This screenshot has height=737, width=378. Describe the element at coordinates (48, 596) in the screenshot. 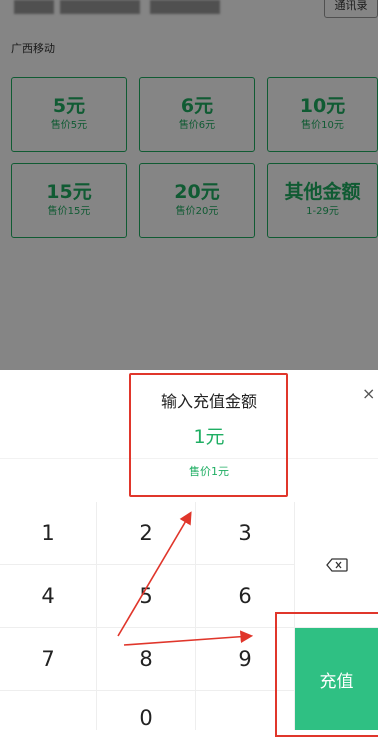

I see `key-4: 4` at that location.